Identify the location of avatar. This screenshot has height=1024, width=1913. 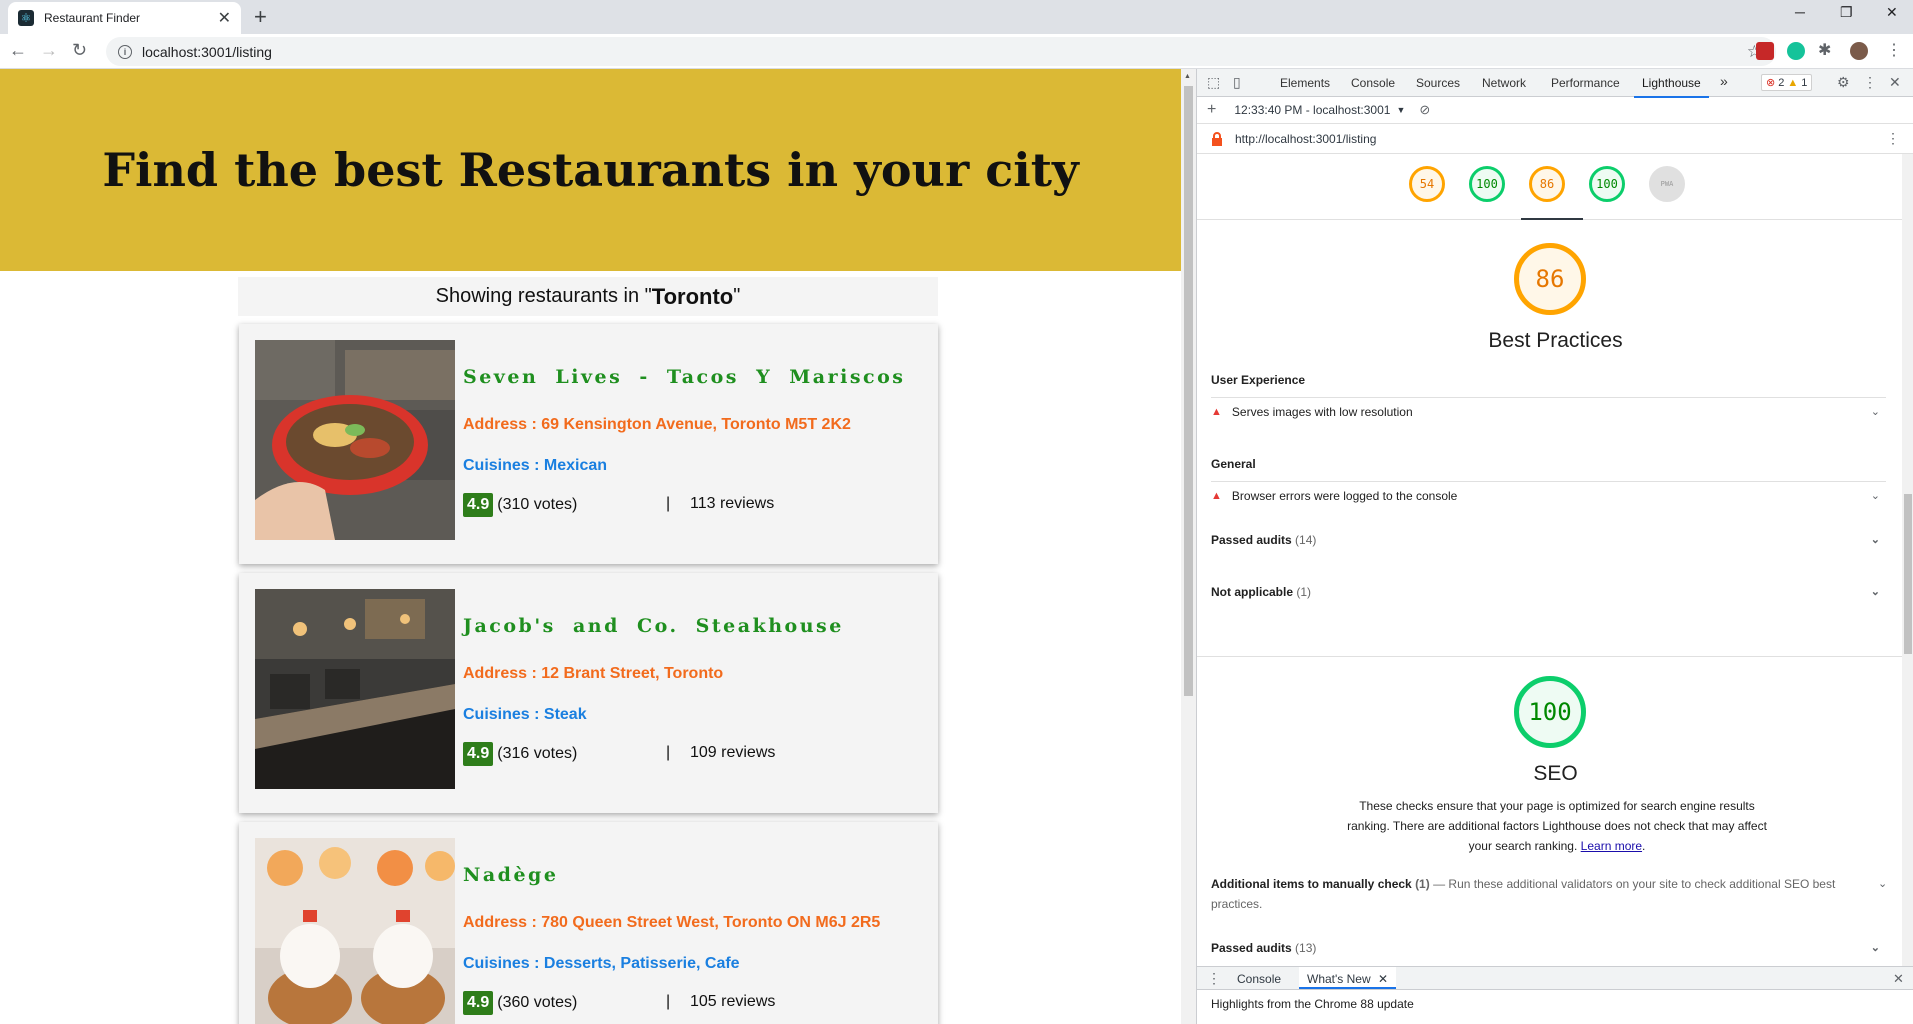
(1859, 51).